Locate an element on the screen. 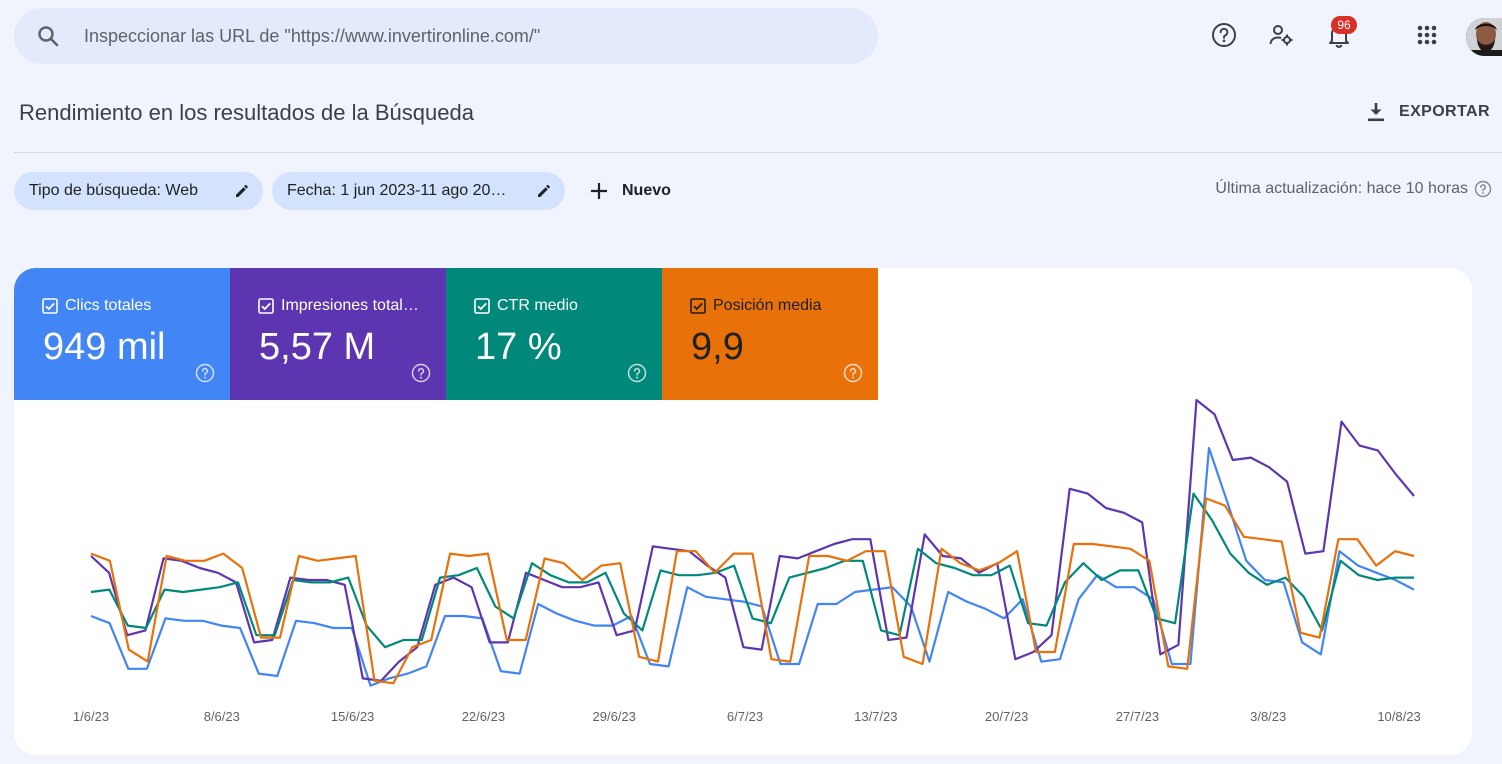 The height and width of the screenshot is (764, 1502). export-button: EXPORTAR is located at coordinates (1427, 112).